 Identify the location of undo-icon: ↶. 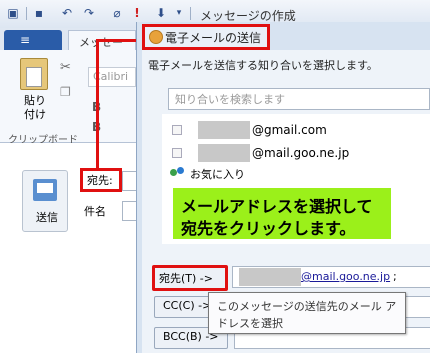
(67, 13).